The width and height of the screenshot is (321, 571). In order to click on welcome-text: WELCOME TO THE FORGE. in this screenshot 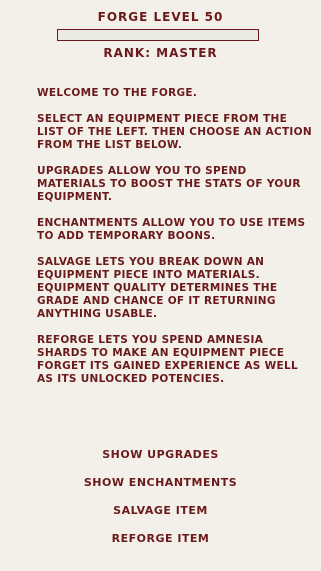, I will do `click(117, 93)`.